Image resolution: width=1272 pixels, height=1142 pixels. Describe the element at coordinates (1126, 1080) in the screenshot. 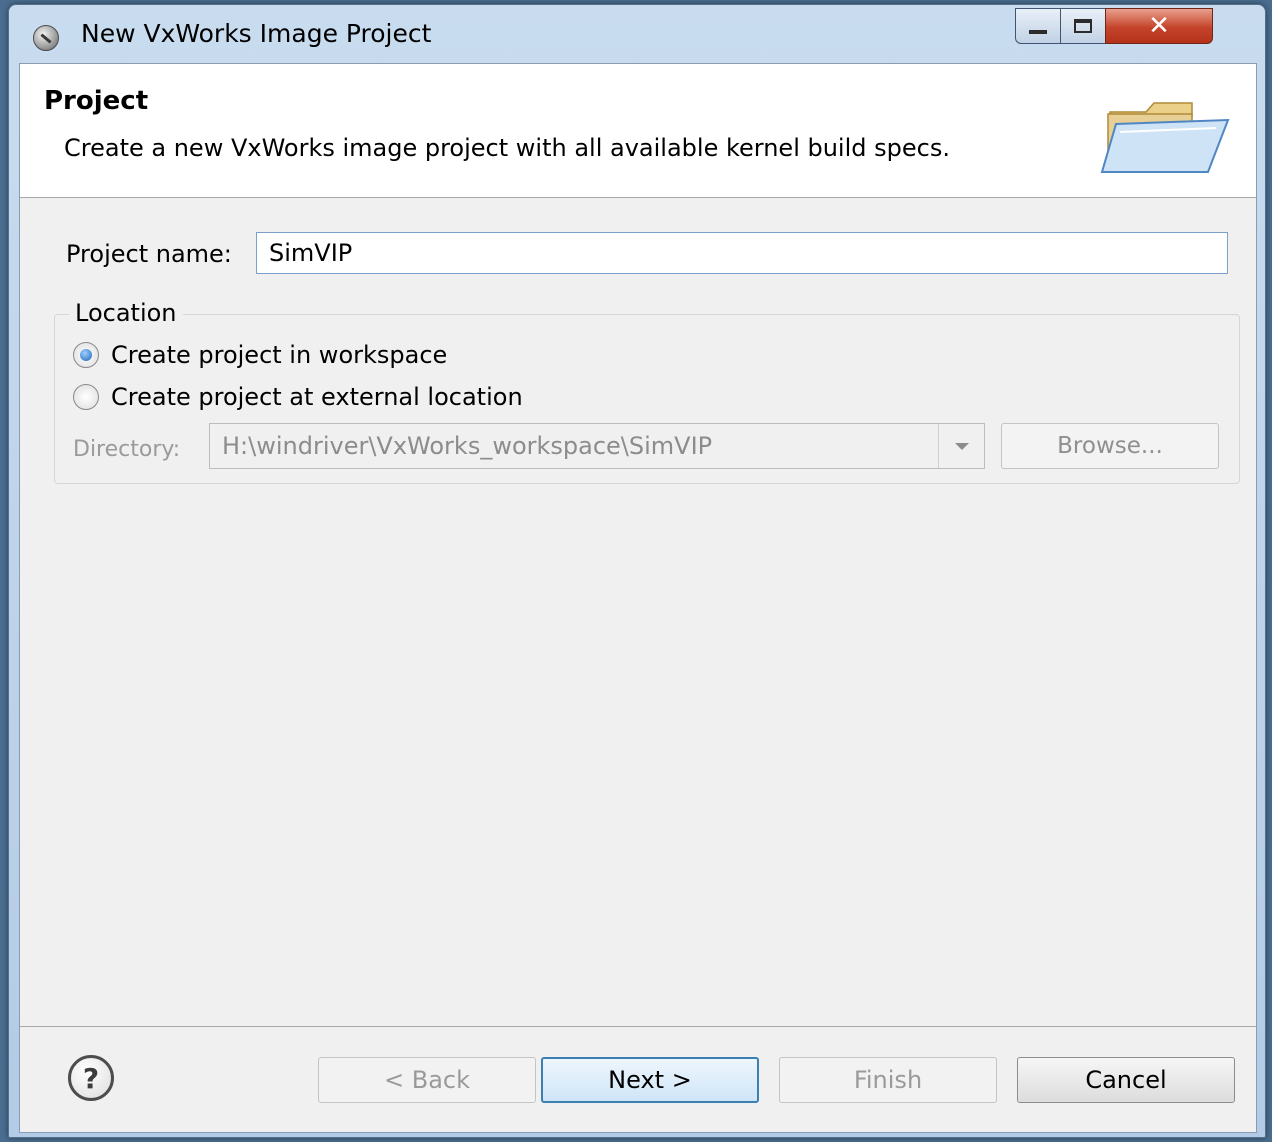

I see `cancel-button: Cancel` at that location.